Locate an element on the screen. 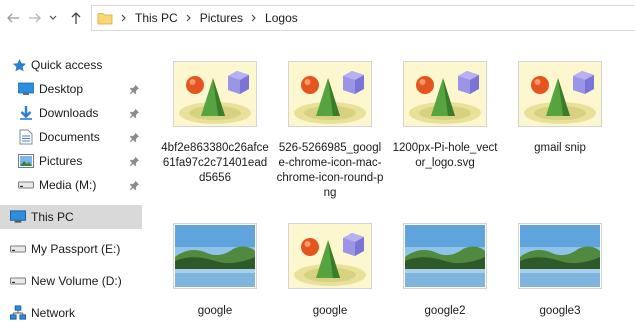 This screenshot has height=335, width=635. forward-button is located at coordinates (35, 18).